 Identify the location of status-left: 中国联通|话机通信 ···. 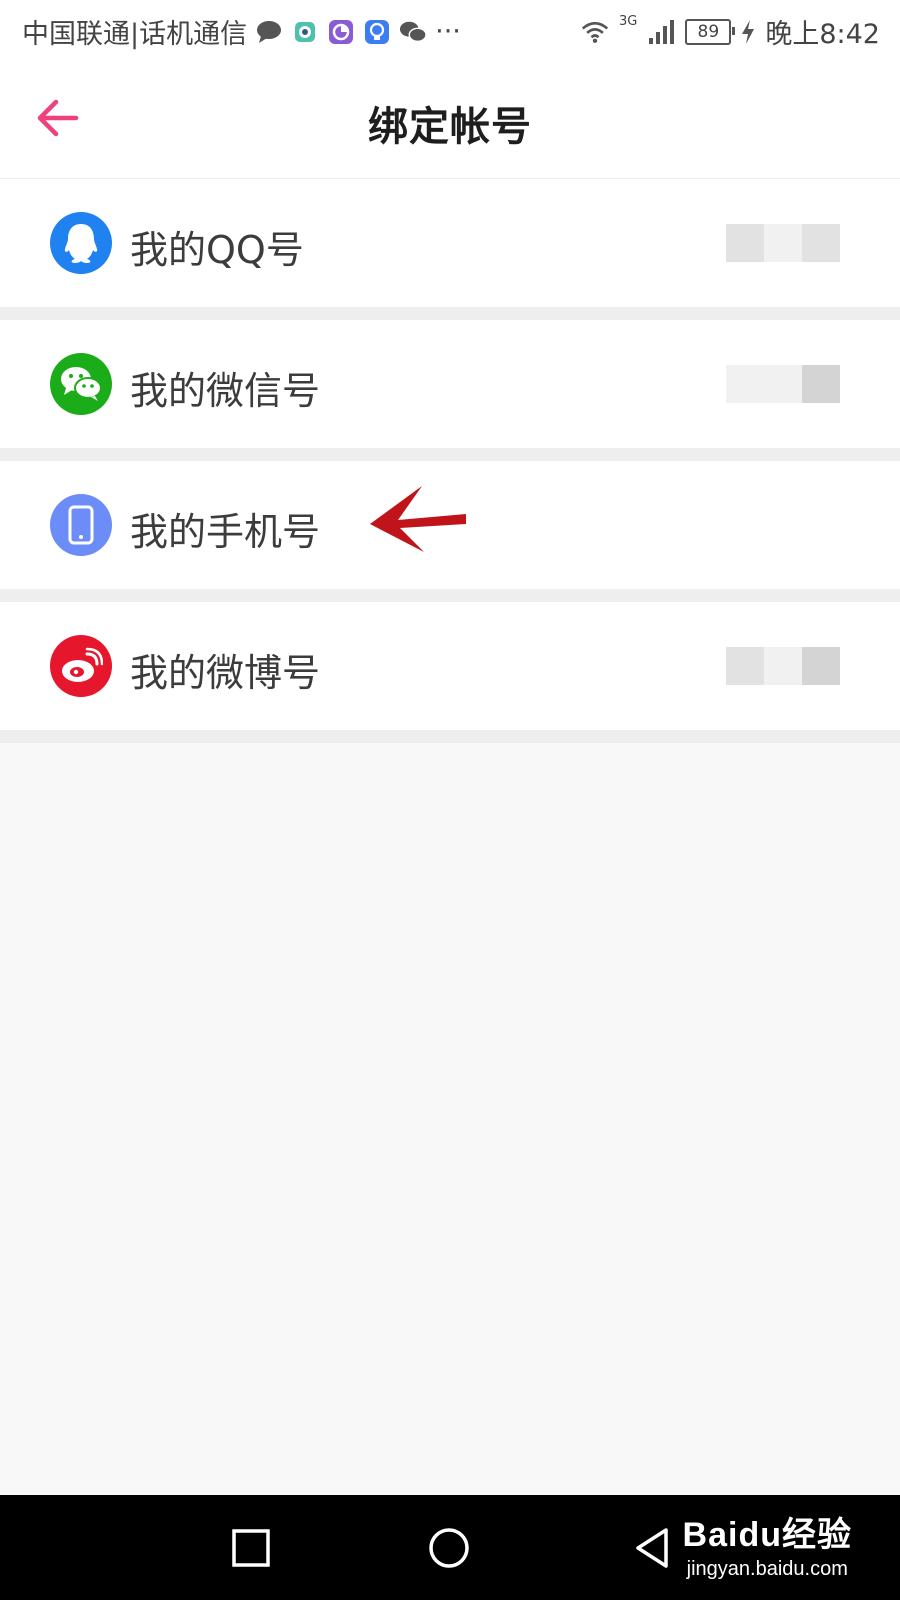
(241, 31).